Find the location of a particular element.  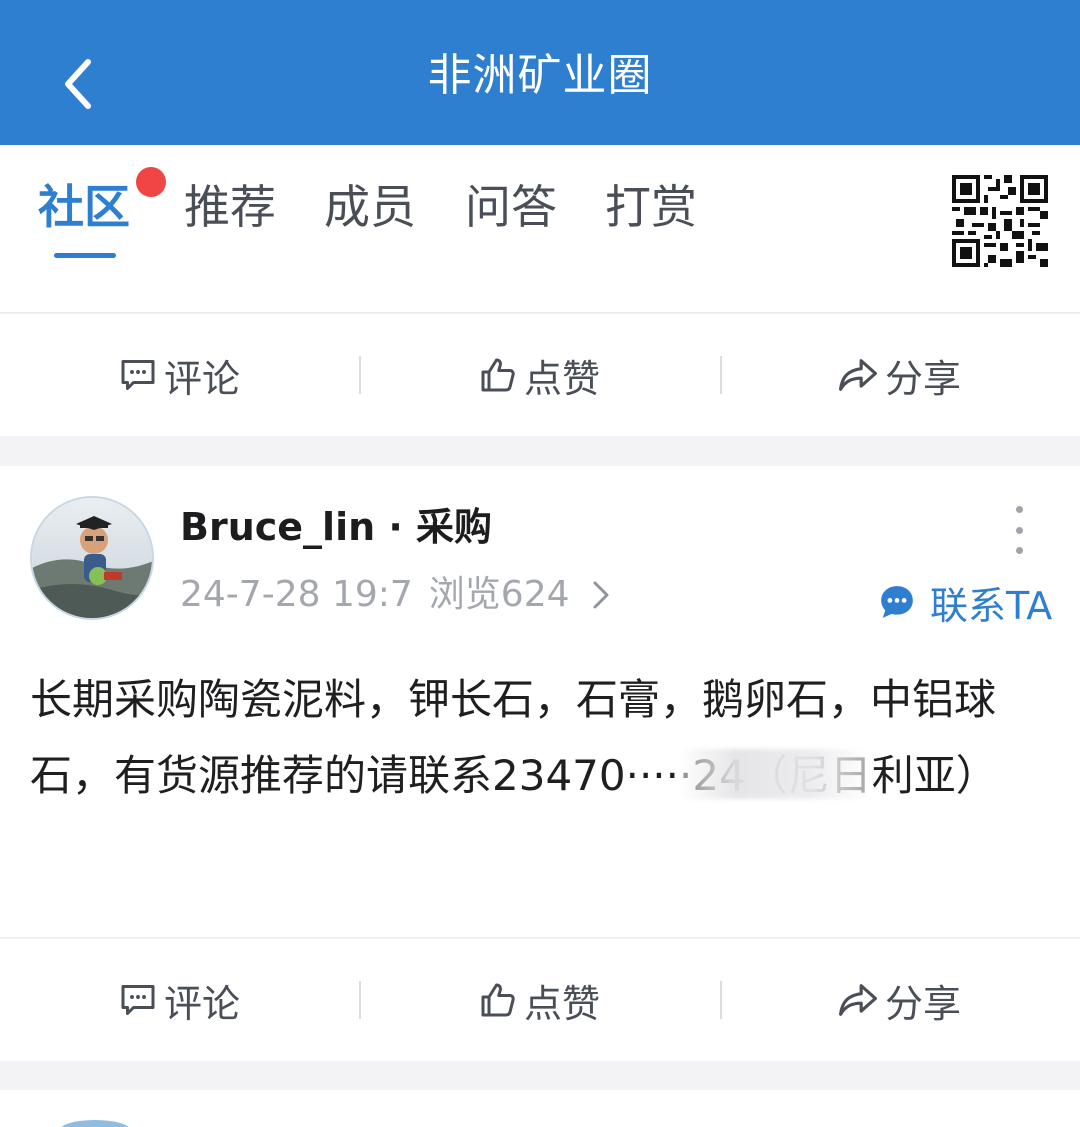

app-bar: 非洲矿业圈 is located at coordinates (540, 72).